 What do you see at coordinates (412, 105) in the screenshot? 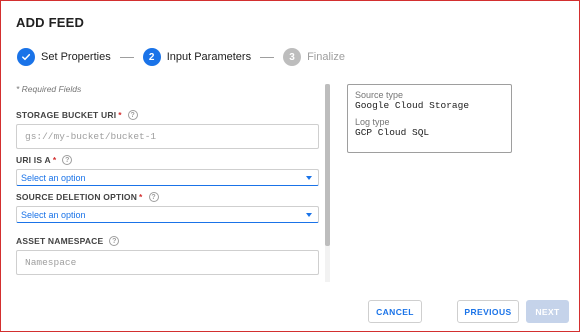
I see `source-type-value: Google Cloud Storage` at bounding box center [412, 105].